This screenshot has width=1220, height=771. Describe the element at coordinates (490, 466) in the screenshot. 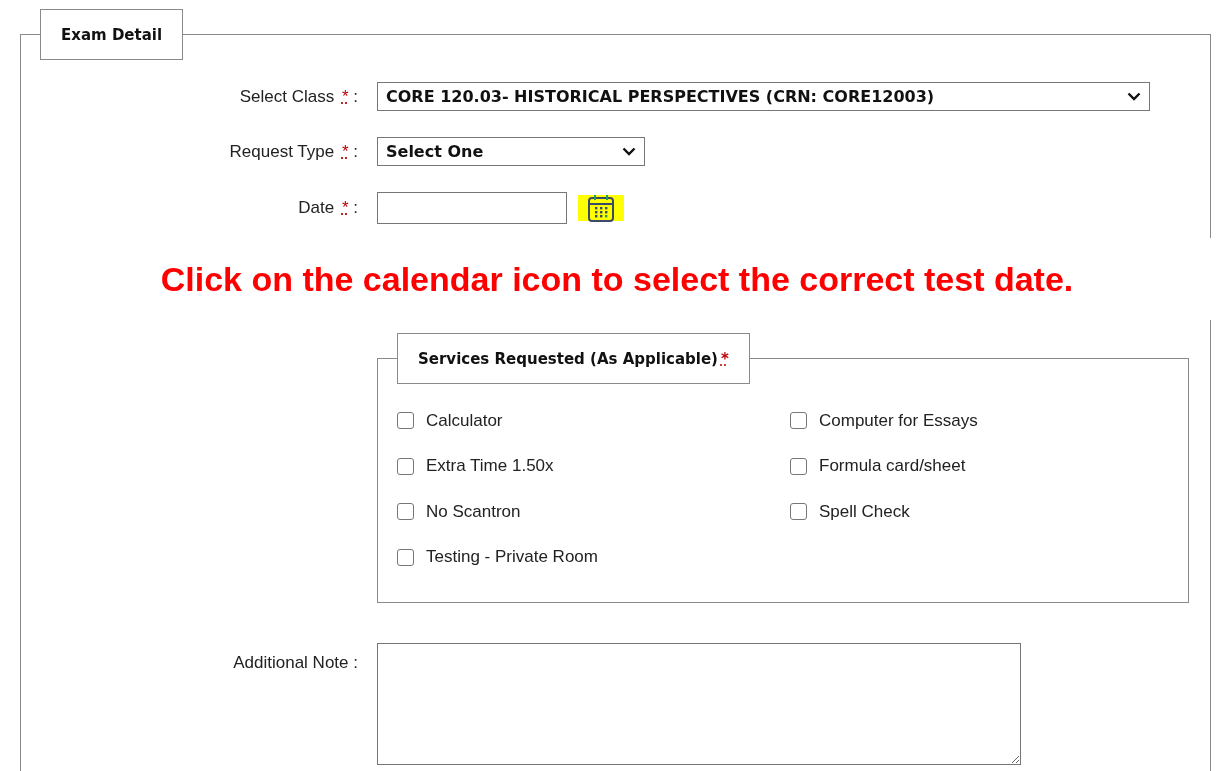

I see `option-label: Extra Time 1.50x` at that location.